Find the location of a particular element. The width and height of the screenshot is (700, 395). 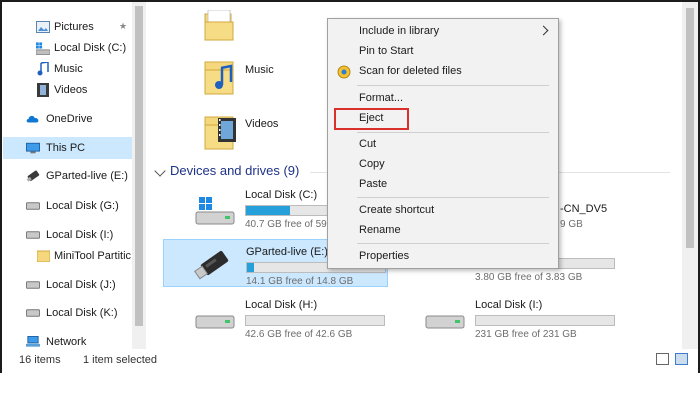

sidebar-item-onedrive: OneDrive is located at coordinates (74, 119).